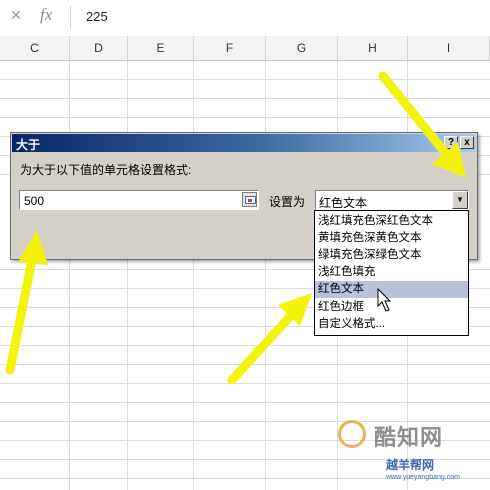  What do you see at coordinates (410, 454) in the screenshot?
I see `watermark: 酷知网 越羊帮网 www.yueyangbang.com` at bounding box center [410, 454].